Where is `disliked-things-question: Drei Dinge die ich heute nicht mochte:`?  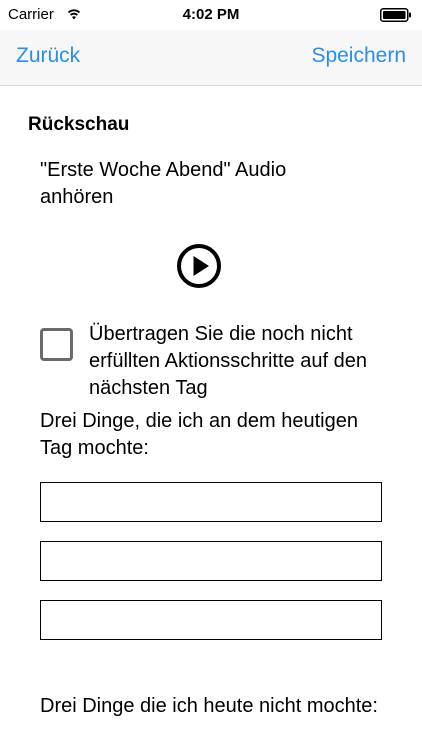
disliked-things-question: Drei Dinge die ich heute nicht mochte: is located at coordinates (209, 706).